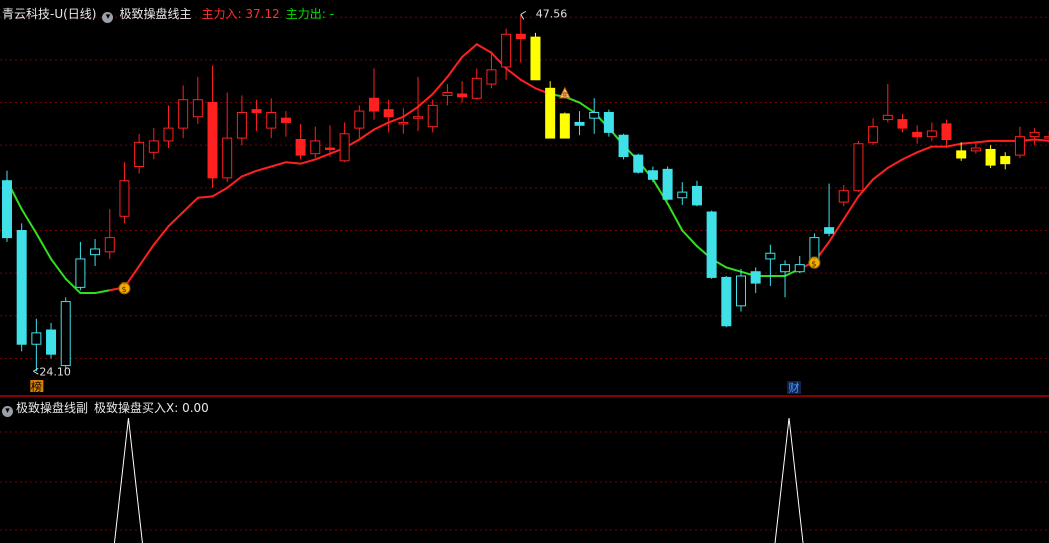 The width and height of the screenshot is (1049, 543). Describe the element at coordinates (309, 14) in the screenshot. I see `outflow-value: 主力出: -` at that location.